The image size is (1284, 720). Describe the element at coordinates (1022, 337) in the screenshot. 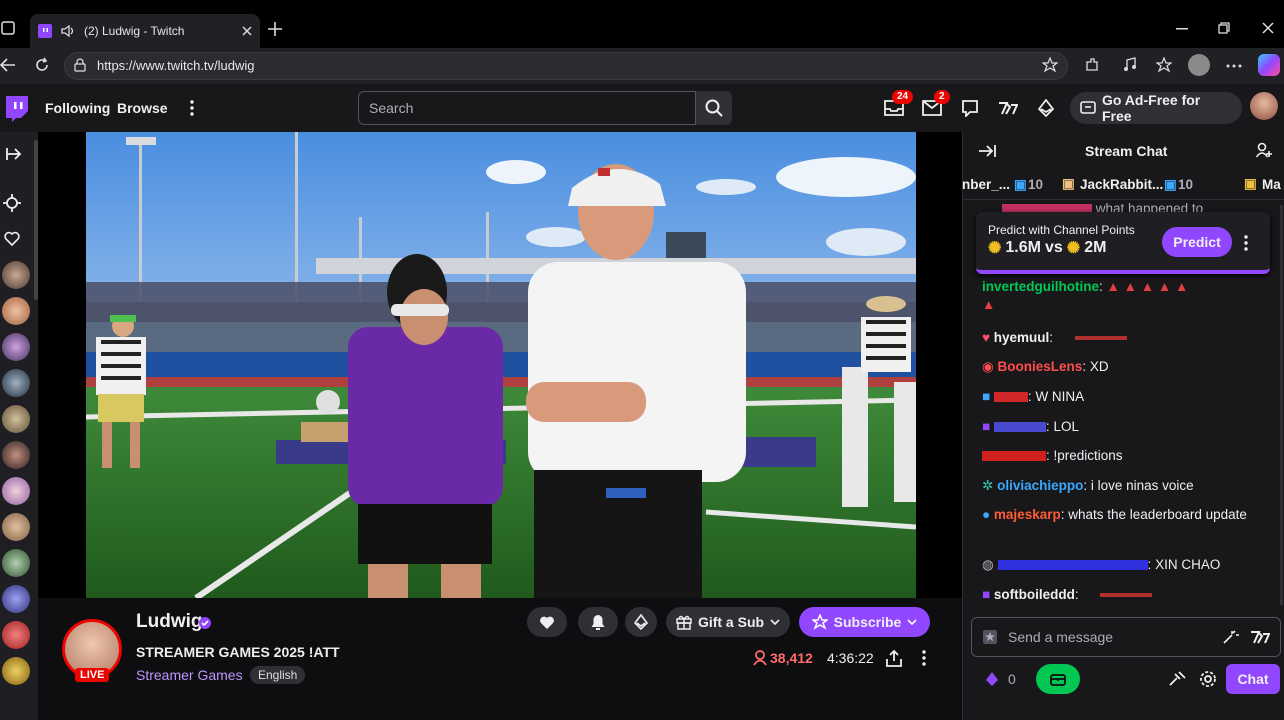

I see `chat-username: hyemuul` at that location.